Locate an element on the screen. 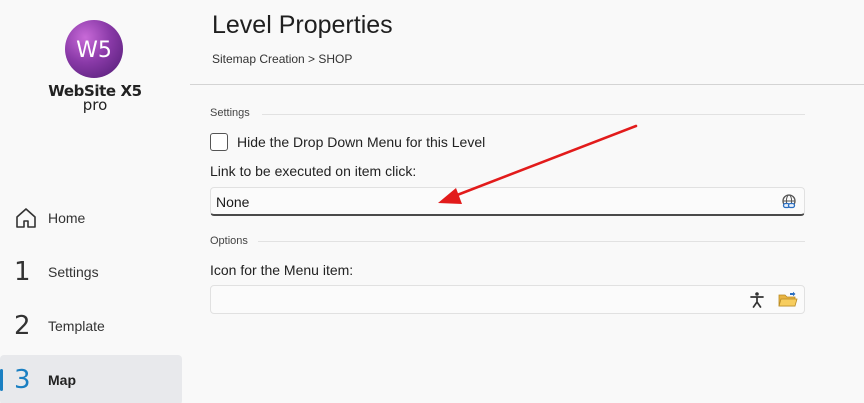  icon-field-label: Icon for the Menu item: is located at coordinates (282, 270).